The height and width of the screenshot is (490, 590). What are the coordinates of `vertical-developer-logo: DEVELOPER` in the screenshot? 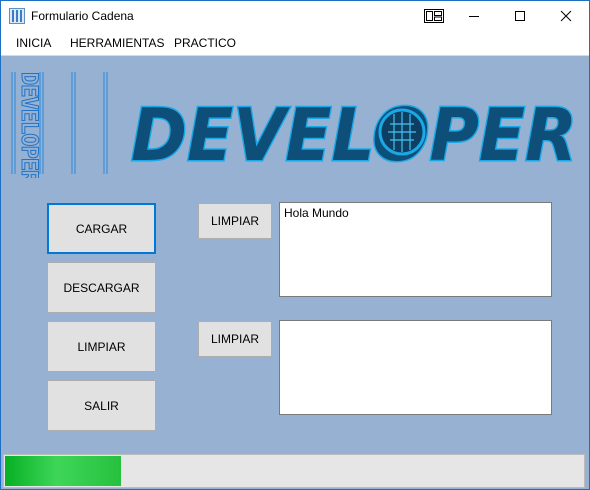 It's located at (59, 125).